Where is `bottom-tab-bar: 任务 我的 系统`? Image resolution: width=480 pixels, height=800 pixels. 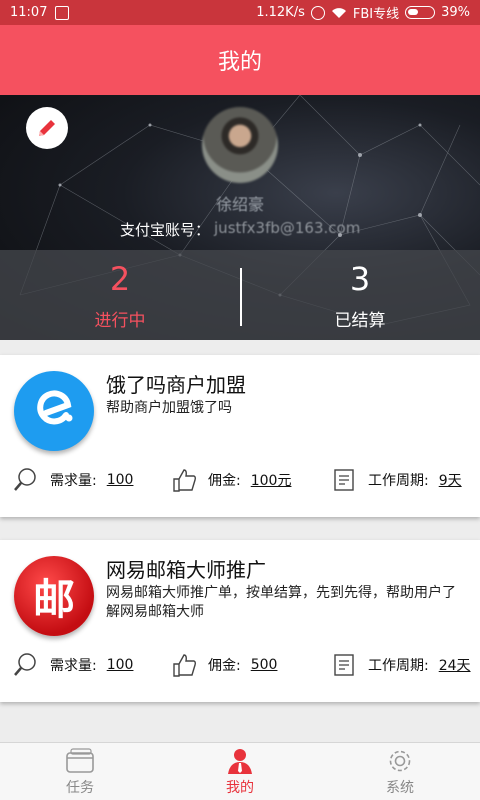
bottom-tab-bar: 任务 我的 系统 is located at coordinates (240, 771).